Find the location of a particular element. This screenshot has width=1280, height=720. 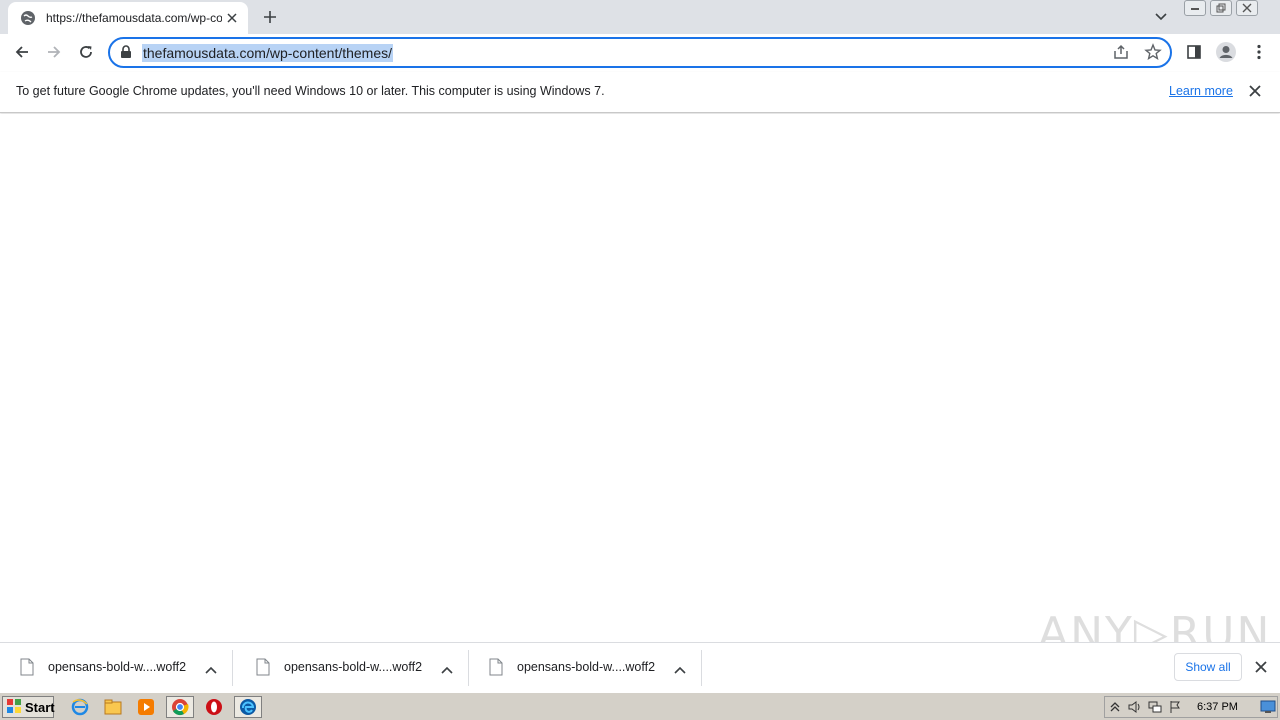

globe-icon is located at coordinates (28, 18).